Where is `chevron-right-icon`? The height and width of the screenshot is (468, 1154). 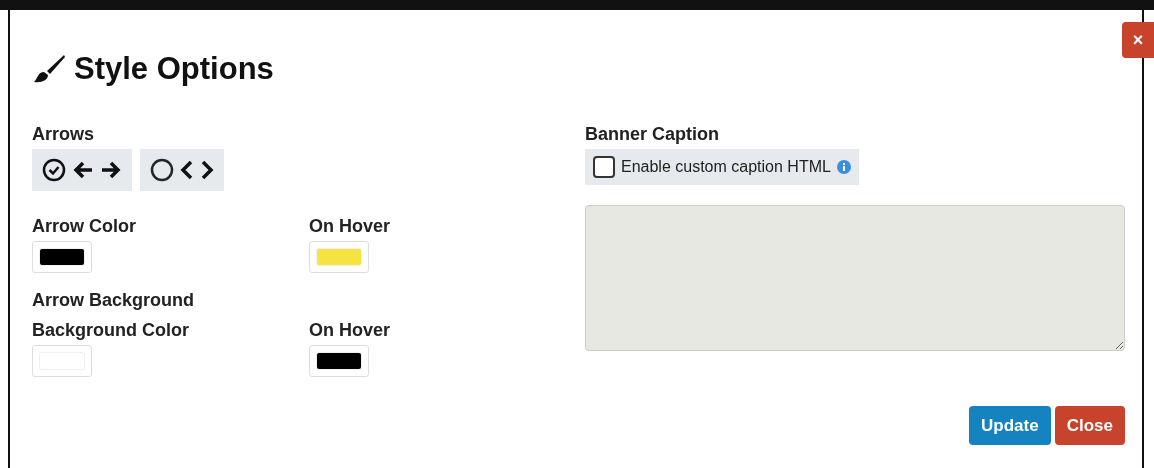 chevron-right-icon is located at coordinates (207, 169).